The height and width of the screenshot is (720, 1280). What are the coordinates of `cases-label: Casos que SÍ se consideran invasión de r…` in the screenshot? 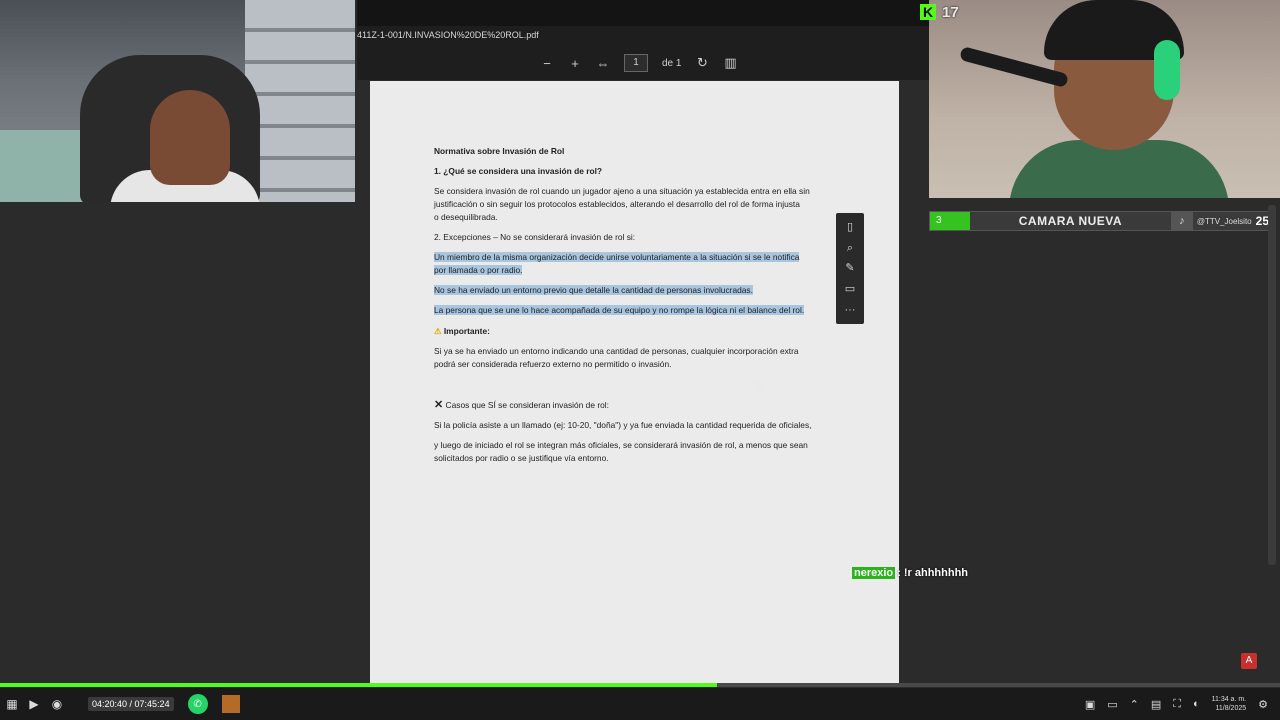 It's located at (527, 405).